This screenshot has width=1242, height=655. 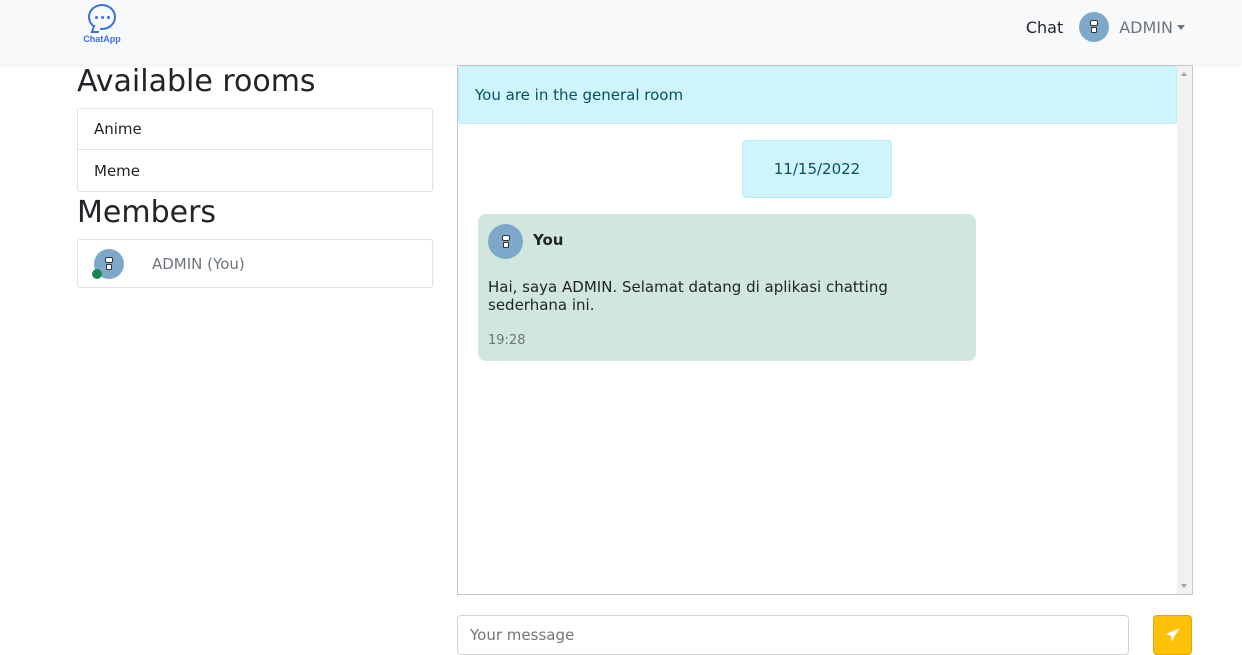 I want to click on members-list: ADMIN (You), so click(x=255, y=263).